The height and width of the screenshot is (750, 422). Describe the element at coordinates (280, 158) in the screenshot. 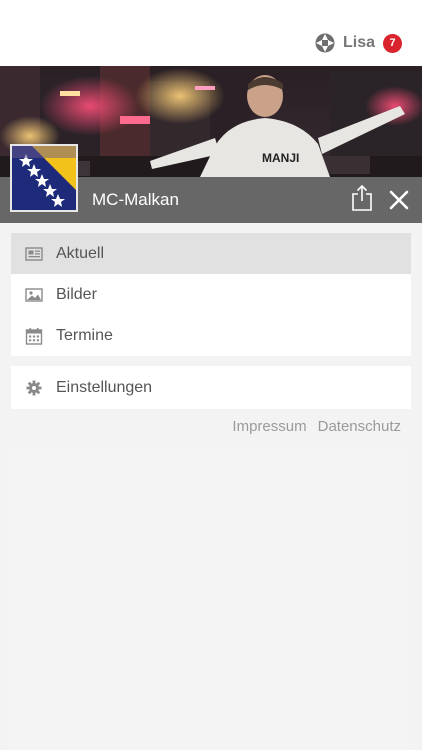

I see `svg-text: MANJI` at that location.